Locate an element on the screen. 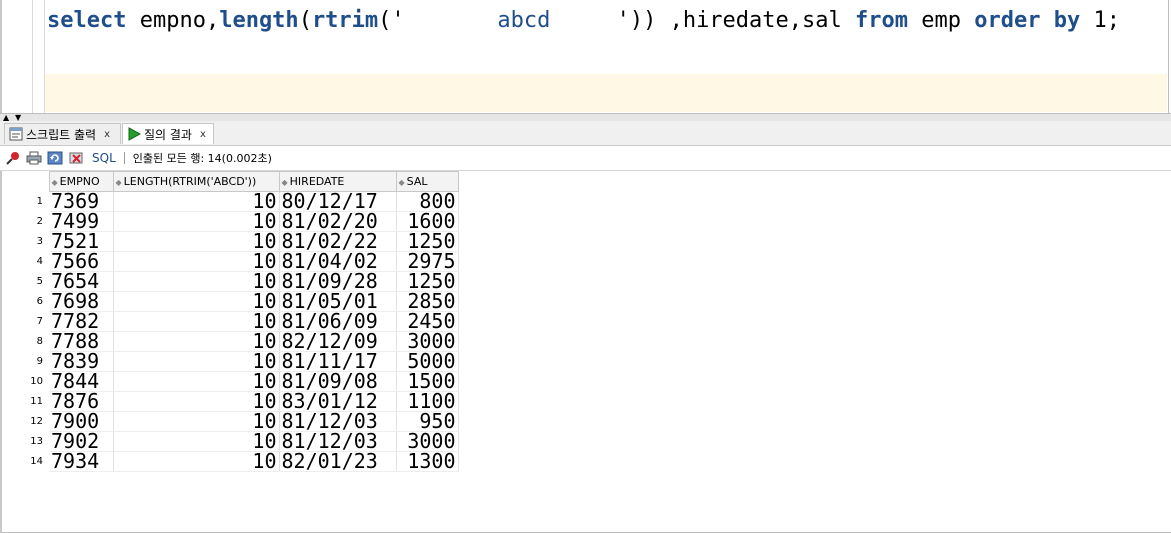 The height and width of the screenshot is (533, 1171). table-row: 7 7782 10 81/06/09 2450 is located at coordinates (230, 321).